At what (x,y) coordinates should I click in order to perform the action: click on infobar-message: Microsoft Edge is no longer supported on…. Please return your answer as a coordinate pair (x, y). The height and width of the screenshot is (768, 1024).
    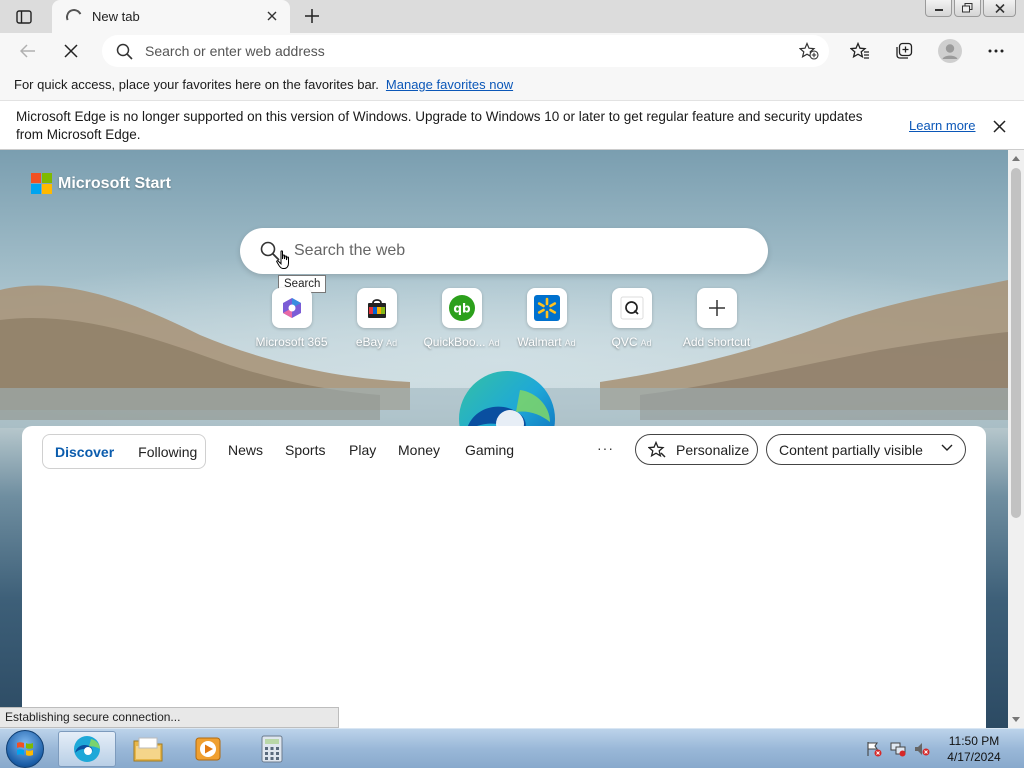
    Looking at the image, I should click on (439, 125).